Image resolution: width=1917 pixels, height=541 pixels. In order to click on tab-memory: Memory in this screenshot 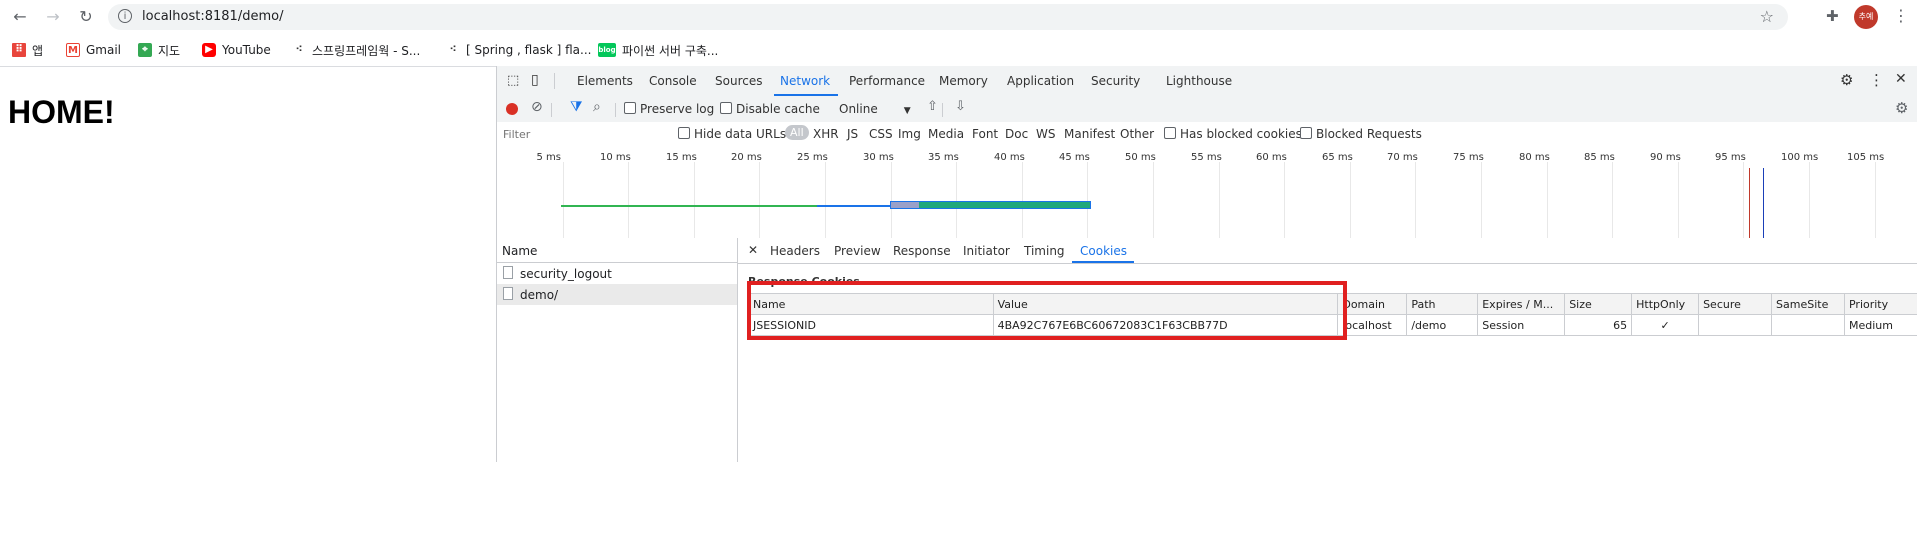, I will do `click(963, 81)`.